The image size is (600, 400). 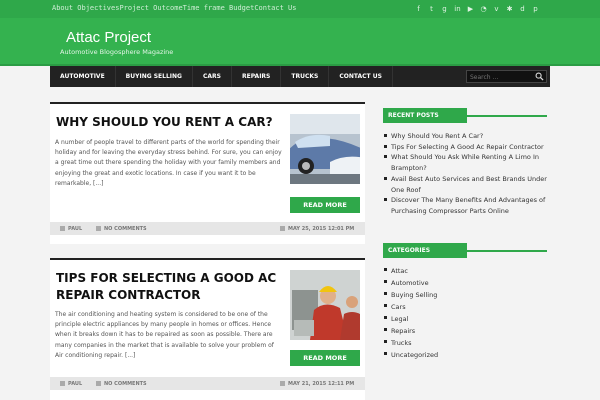 What do you see at coordinates (207, 383) in the screenshot?
I see `post-meta: Paul No Comments May 21, 2015 12:11 PM` at bounding box center [207, 383].